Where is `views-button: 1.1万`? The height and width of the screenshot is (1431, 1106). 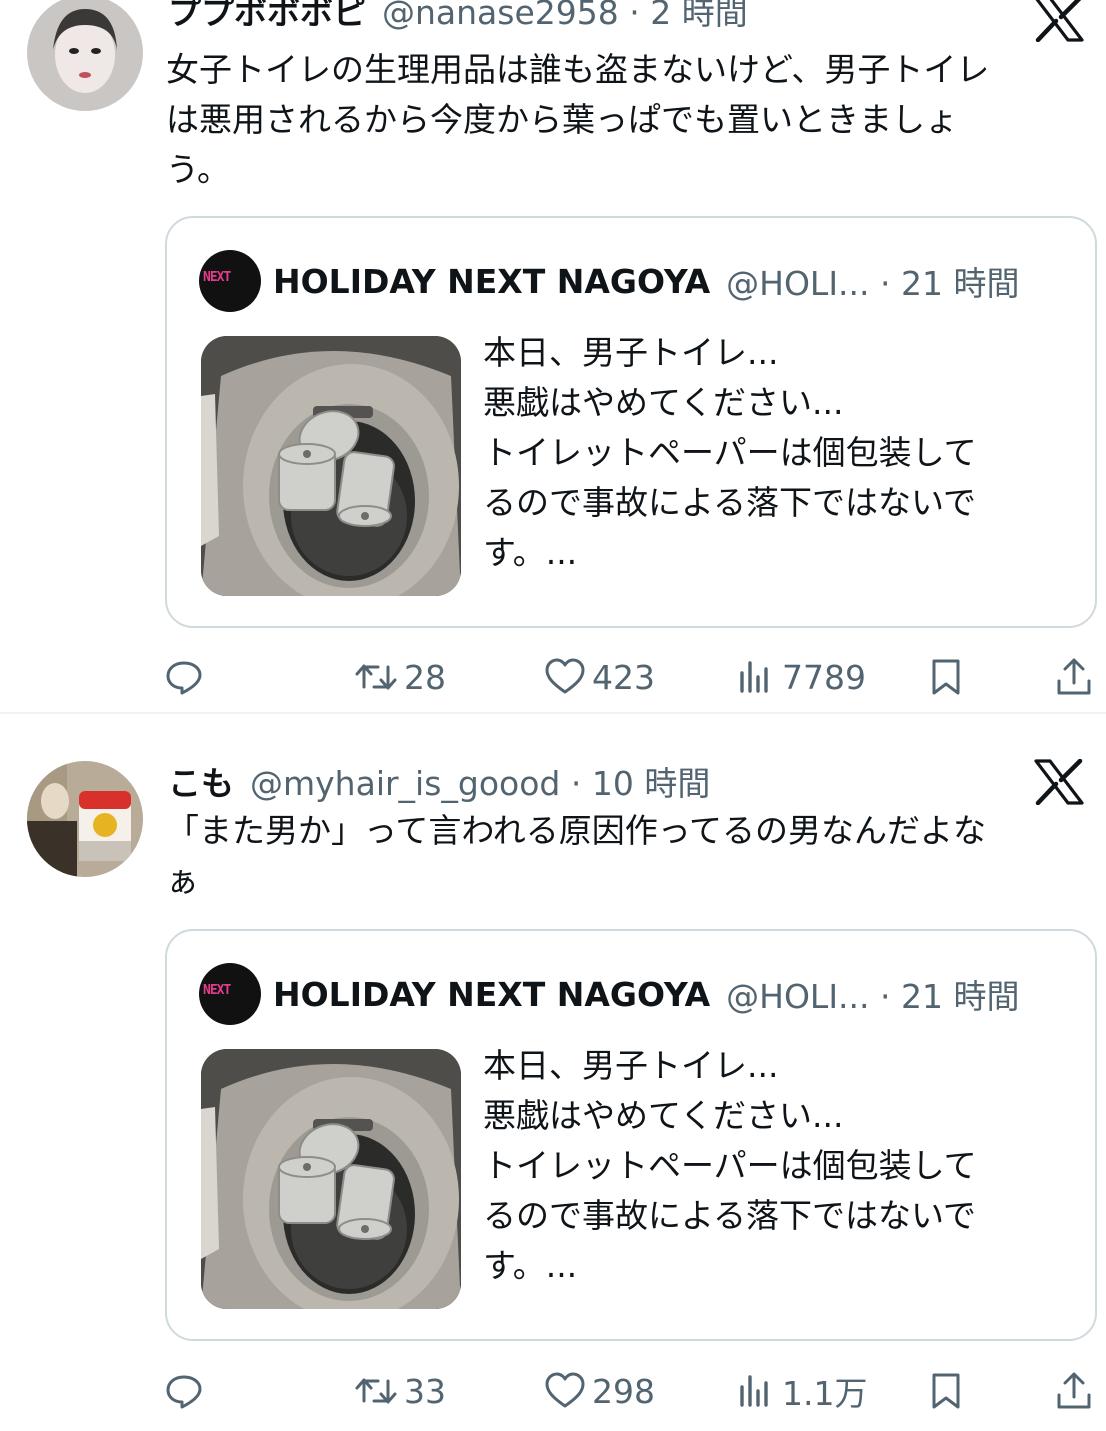
views-button: 1.1万 is located at coordinates (801, 1391).